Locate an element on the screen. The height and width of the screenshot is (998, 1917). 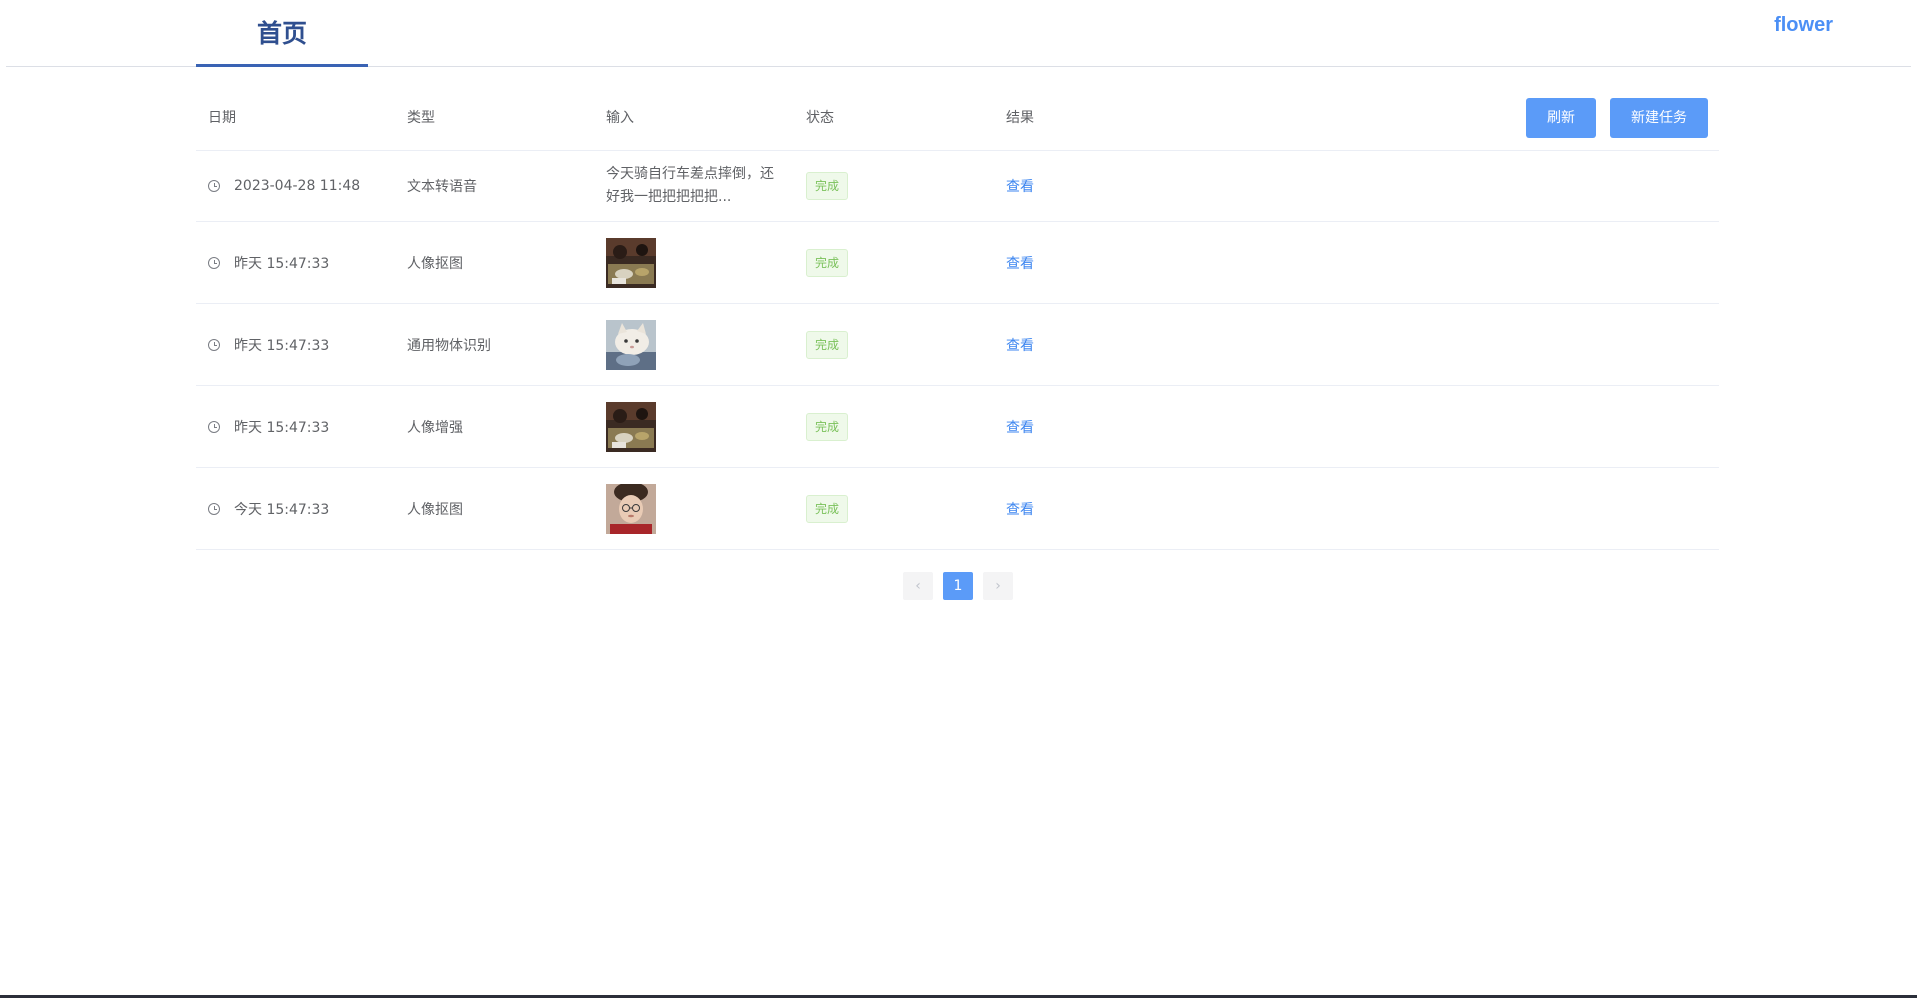
prev-page-button: ‹ is located at coordinates (918, 586).